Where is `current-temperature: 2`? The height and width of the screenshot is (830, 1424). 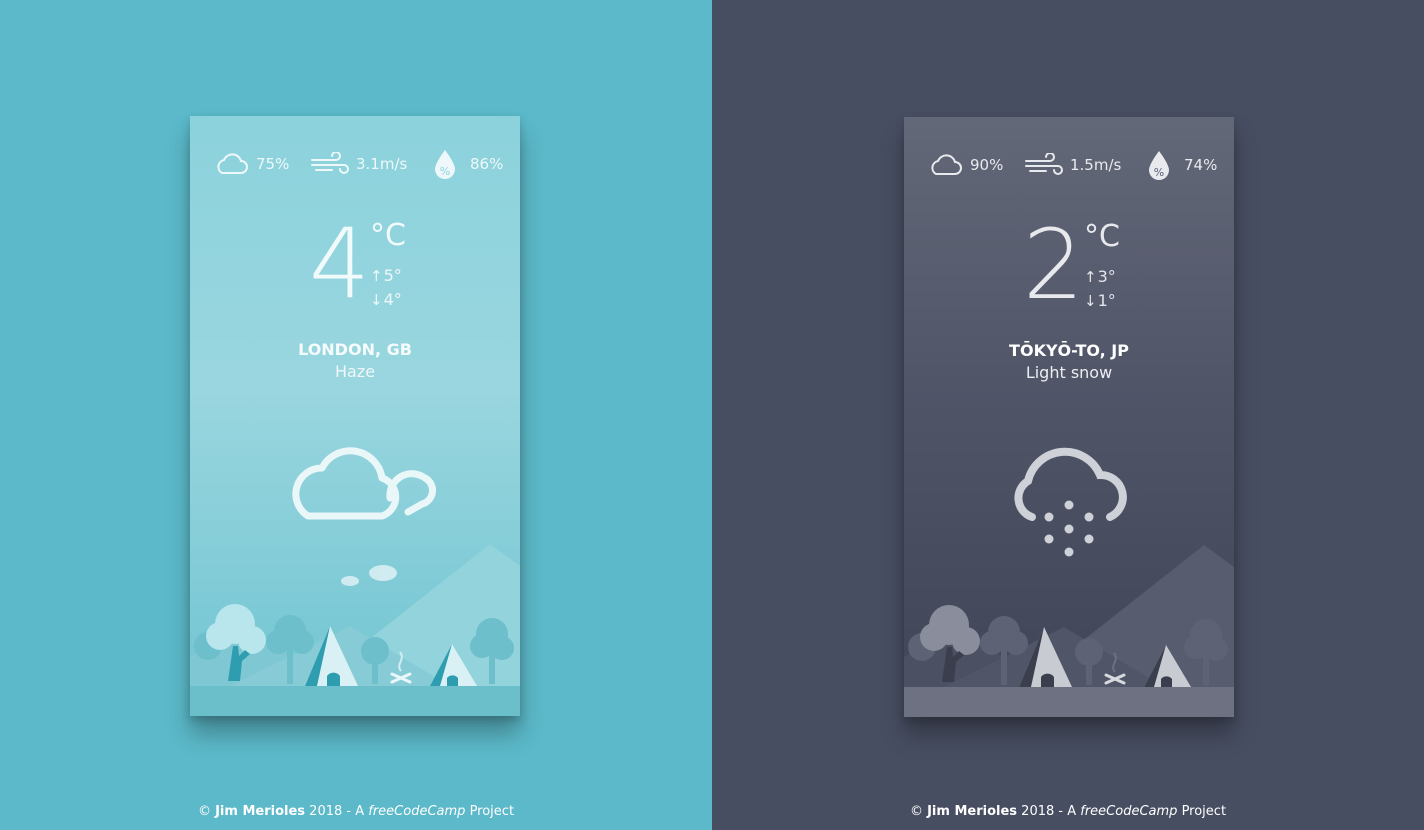
current-temperature: 2 is located at coordinates (1053, 265).